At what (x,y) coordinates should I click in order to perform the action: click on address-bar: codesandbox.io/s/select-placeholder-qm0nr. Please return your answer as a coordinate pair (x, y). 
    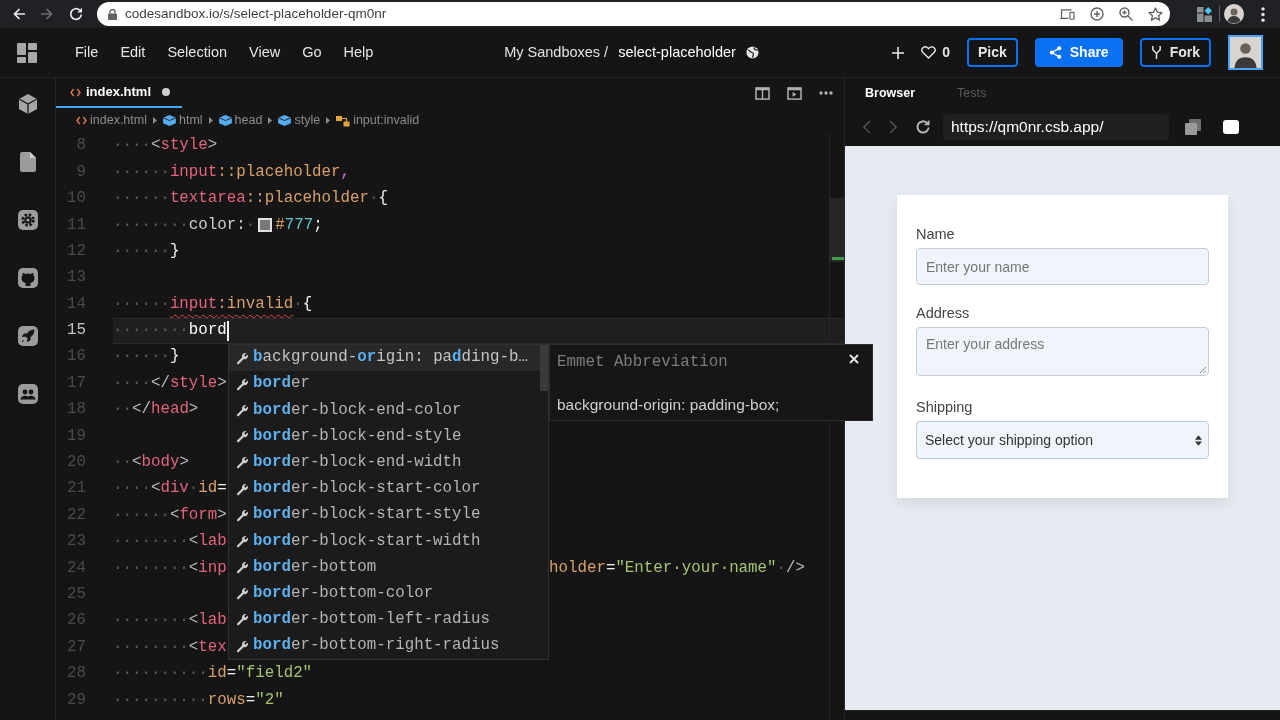
    Looking at the image, I should click on (633, 14).